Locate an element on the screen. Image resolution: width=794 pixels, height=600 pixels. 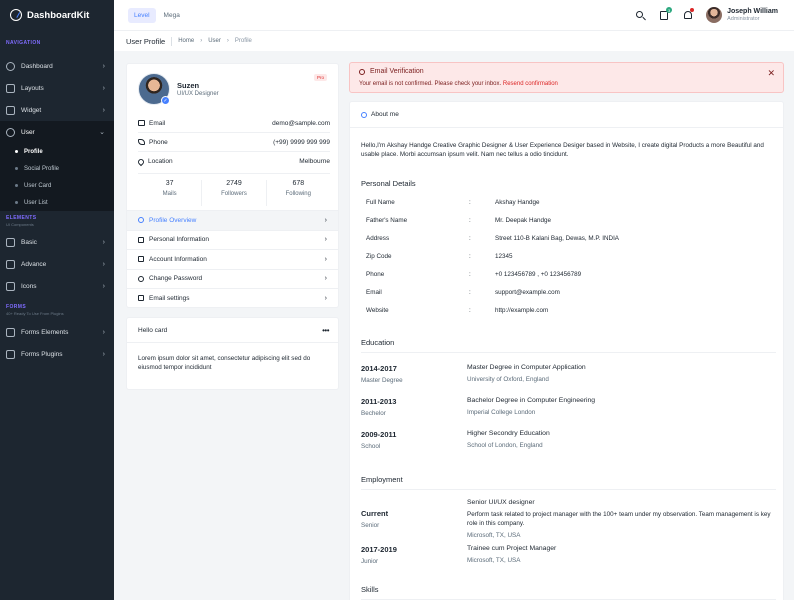
close-icon: ✕ is located at coordinates (771, 73).